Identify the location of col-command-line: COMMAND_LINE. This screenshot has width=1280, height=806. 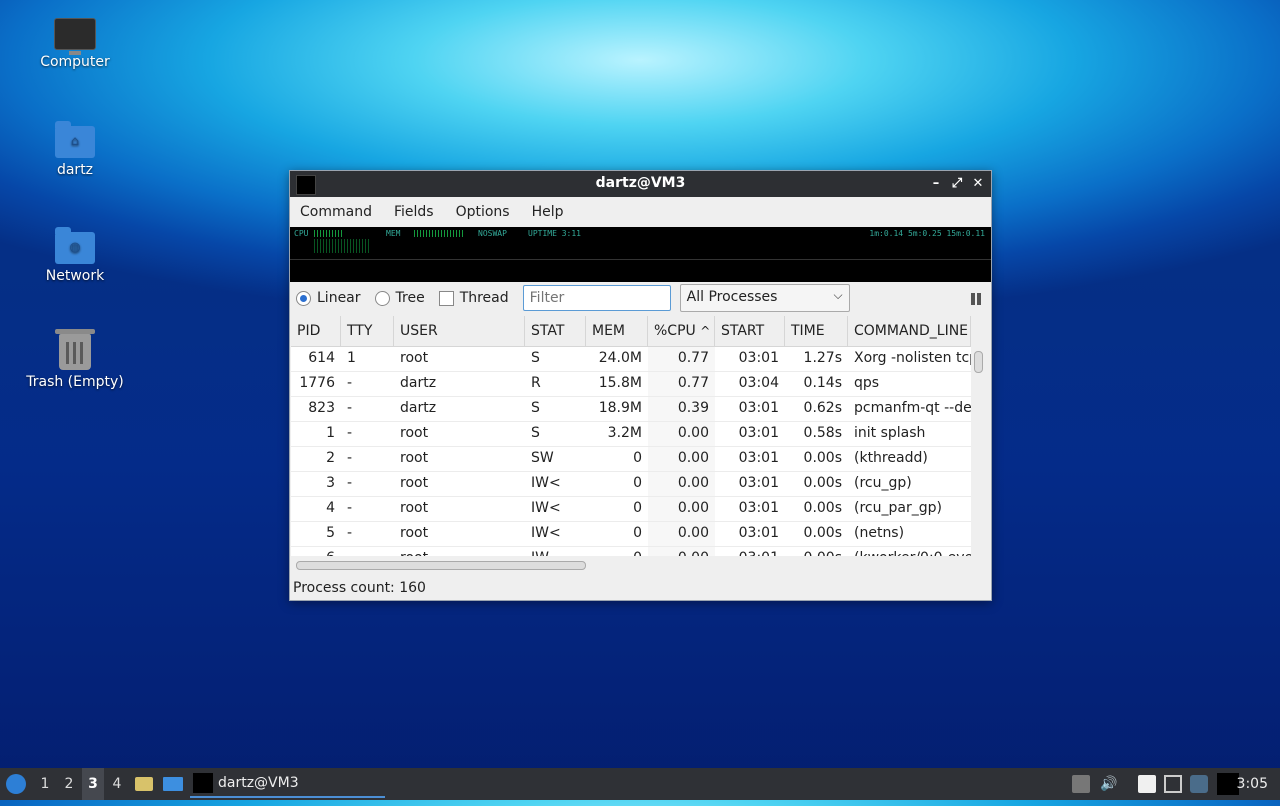
(909, 331).